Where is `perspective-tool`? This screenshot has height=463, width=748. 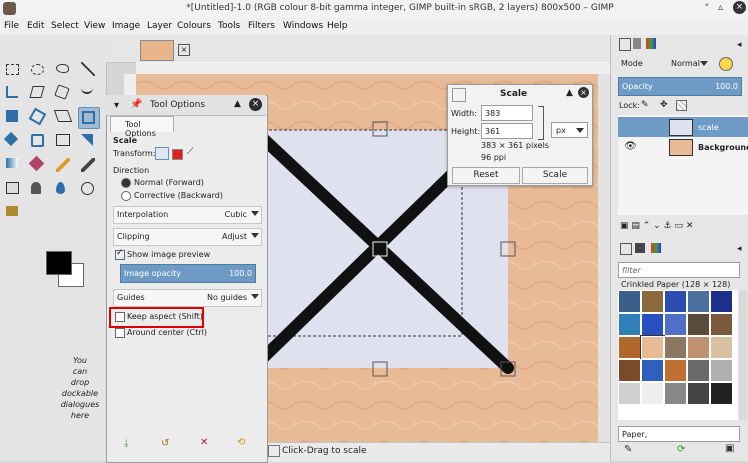 perspective-tool is located at coordinates (63, 117).